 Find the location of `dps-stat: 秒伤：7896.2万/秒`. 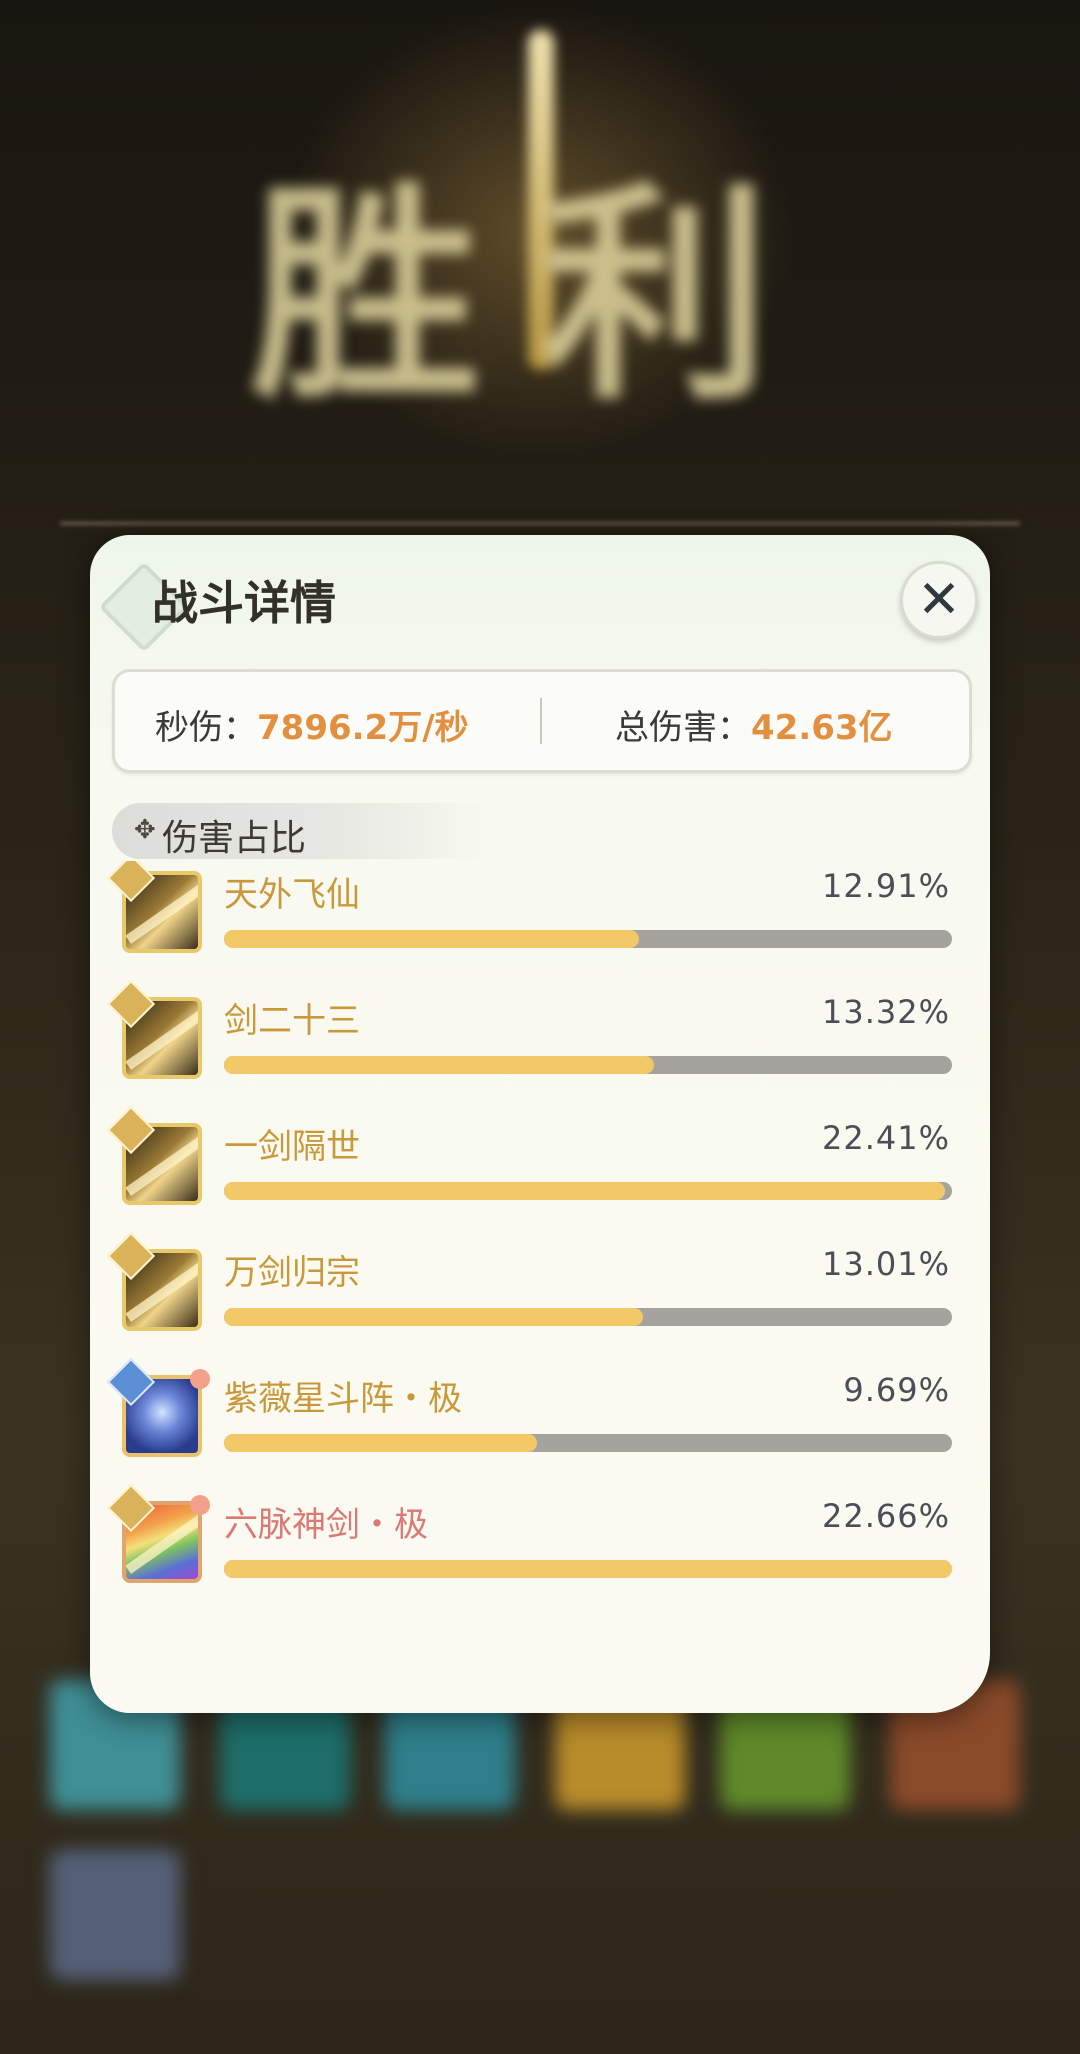

dps-stat: 秒伤：7896.2万/秒 is located at coordinates (312, 724).